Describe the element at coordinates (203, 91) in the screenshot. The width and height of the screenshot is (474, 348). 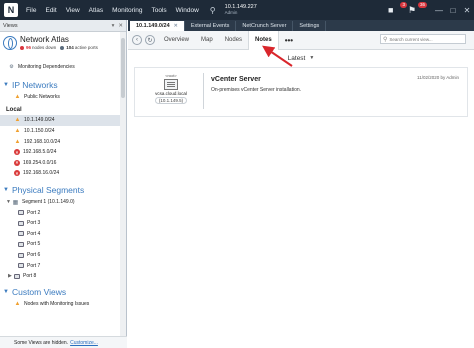
I see `card-divider` at that location.